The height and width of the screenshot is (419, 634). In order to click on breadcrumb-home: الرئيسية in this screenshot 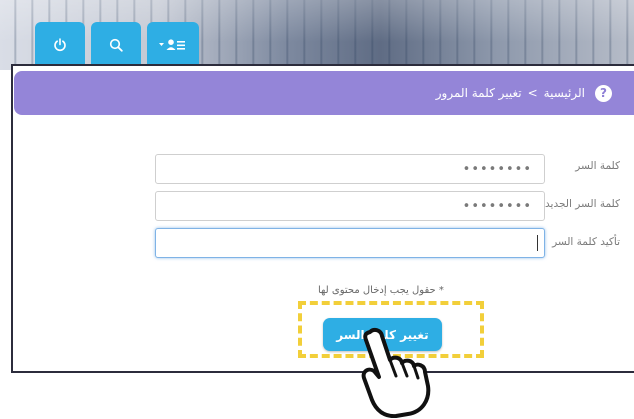, I will do `click(564, 93)`.